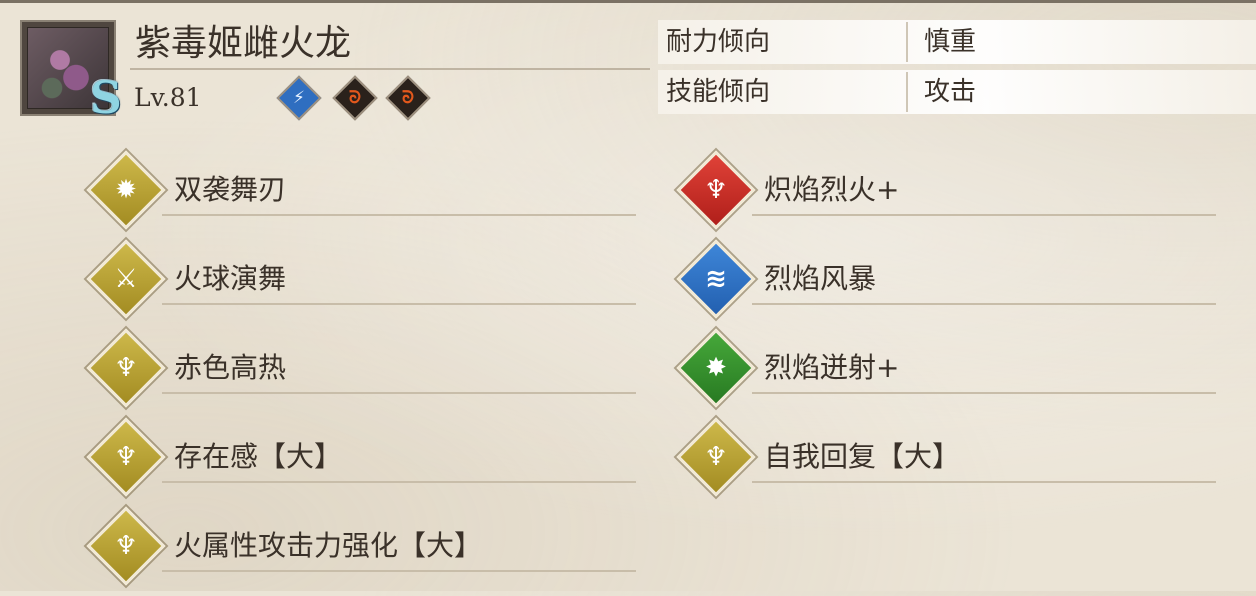 The height and width of the screenshot is (596, 1256). I want to click on rank-badge: S, so click(106, 98).